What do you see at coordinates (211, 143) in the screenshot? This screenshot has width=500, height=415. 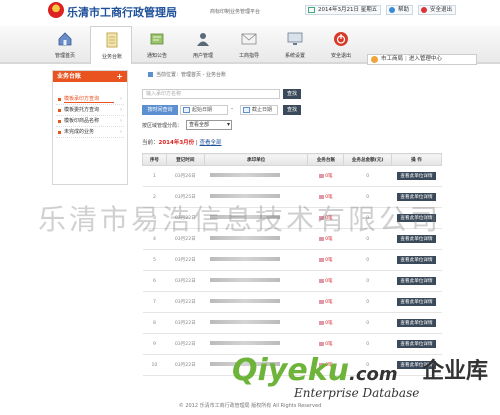 I see `view-all-link: 查看全部` at bounding box center [211, 143].